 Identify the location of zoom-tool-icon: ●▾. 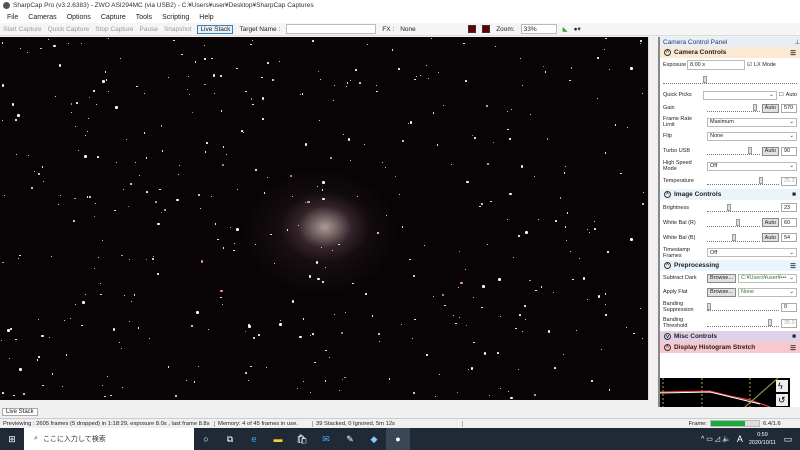
(577, 29).